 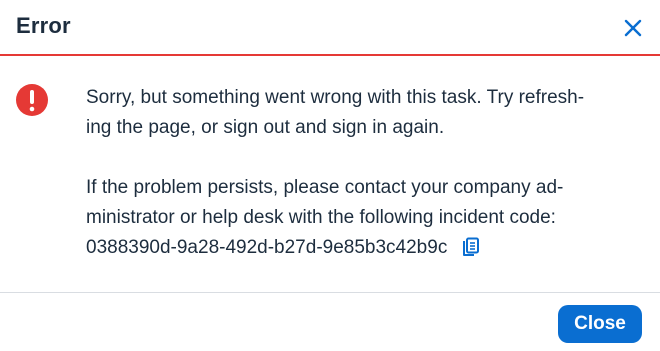 What do you see at coordinates (600, 324) in the screenshot?
I see `close-button: Close` at bounding box center [600, 324].